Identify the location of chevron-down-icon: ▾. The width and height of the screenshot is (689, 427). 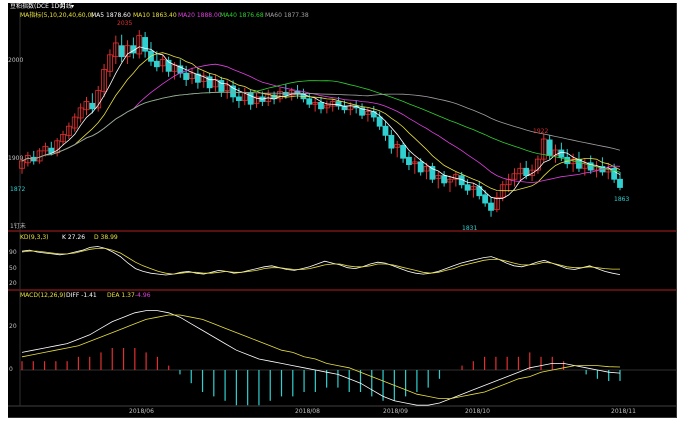
(72, 6).